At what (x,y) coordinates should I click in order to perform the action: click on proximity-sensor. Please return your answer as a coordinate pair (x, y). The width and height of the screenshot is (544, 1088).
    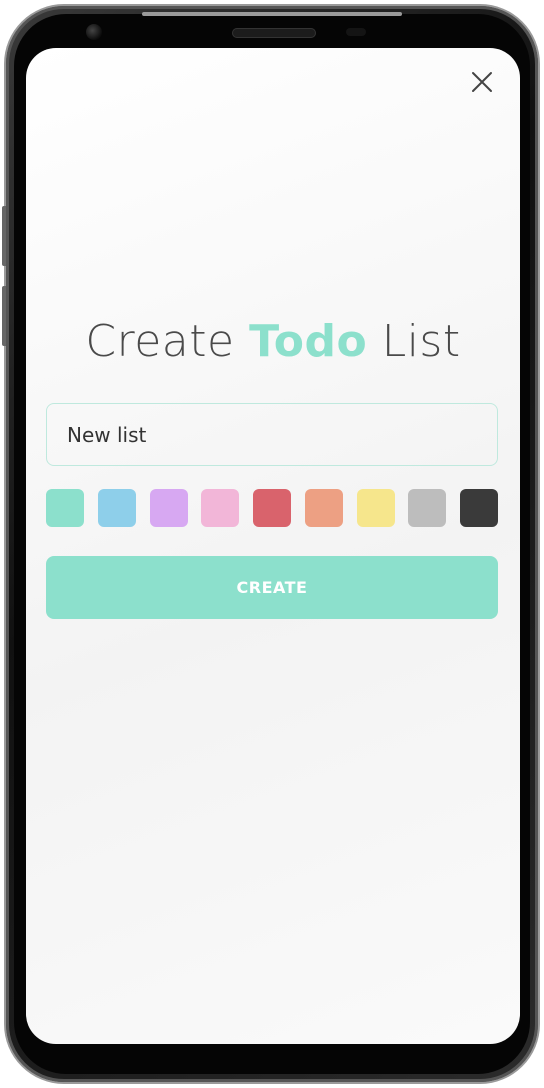
    Looking at the image, I should click on (356, 32).